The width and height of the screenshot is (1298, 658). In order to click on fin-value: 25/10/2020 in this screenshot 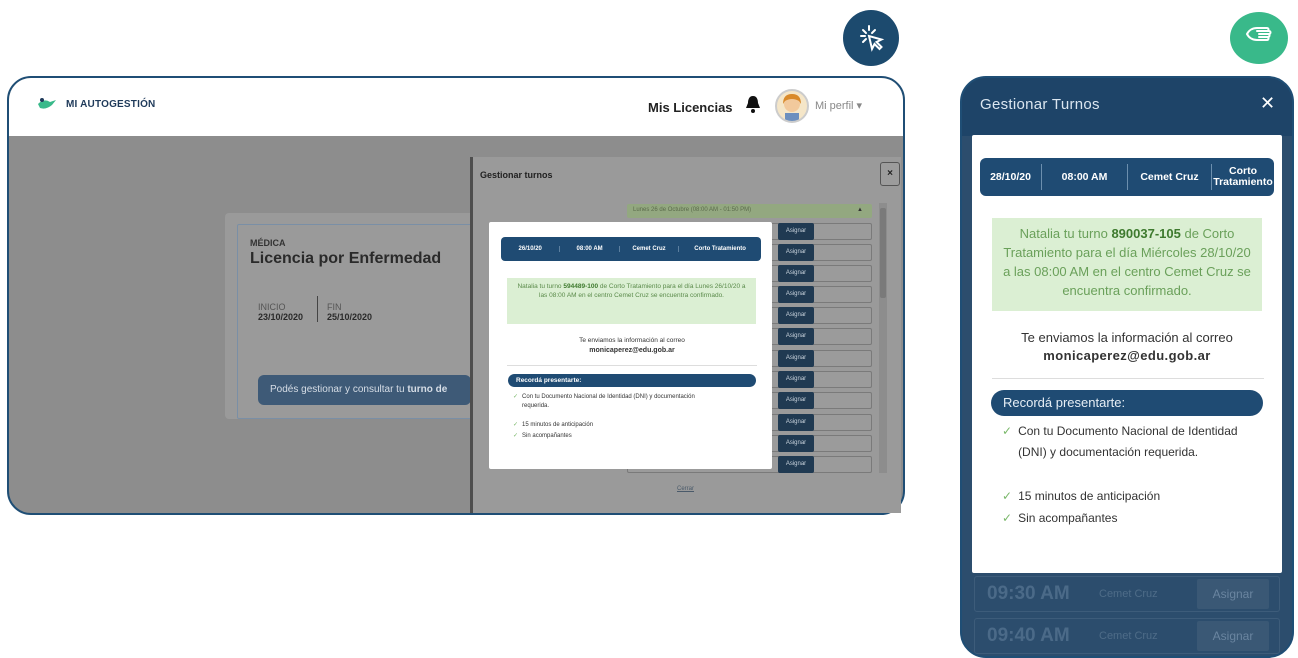, I will do `click(350, 317)`.